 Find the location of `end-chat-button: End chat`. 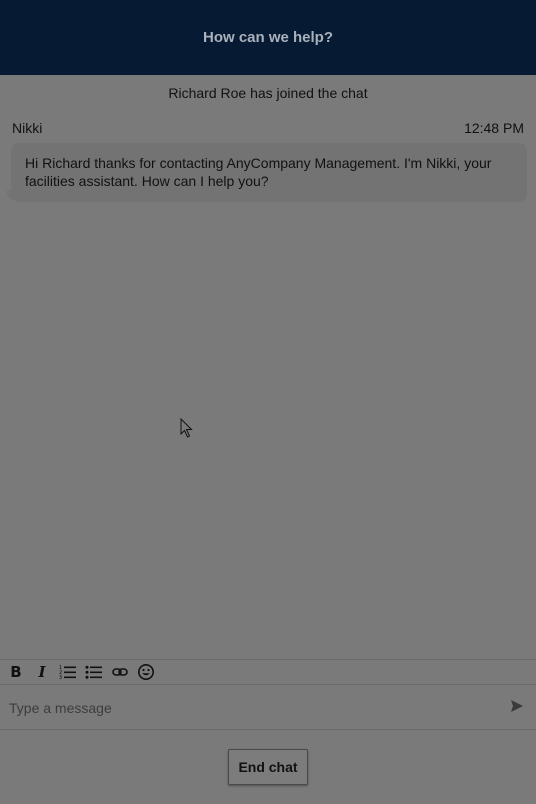

end-chat-button: End chat is located at coordinates (268, 767).